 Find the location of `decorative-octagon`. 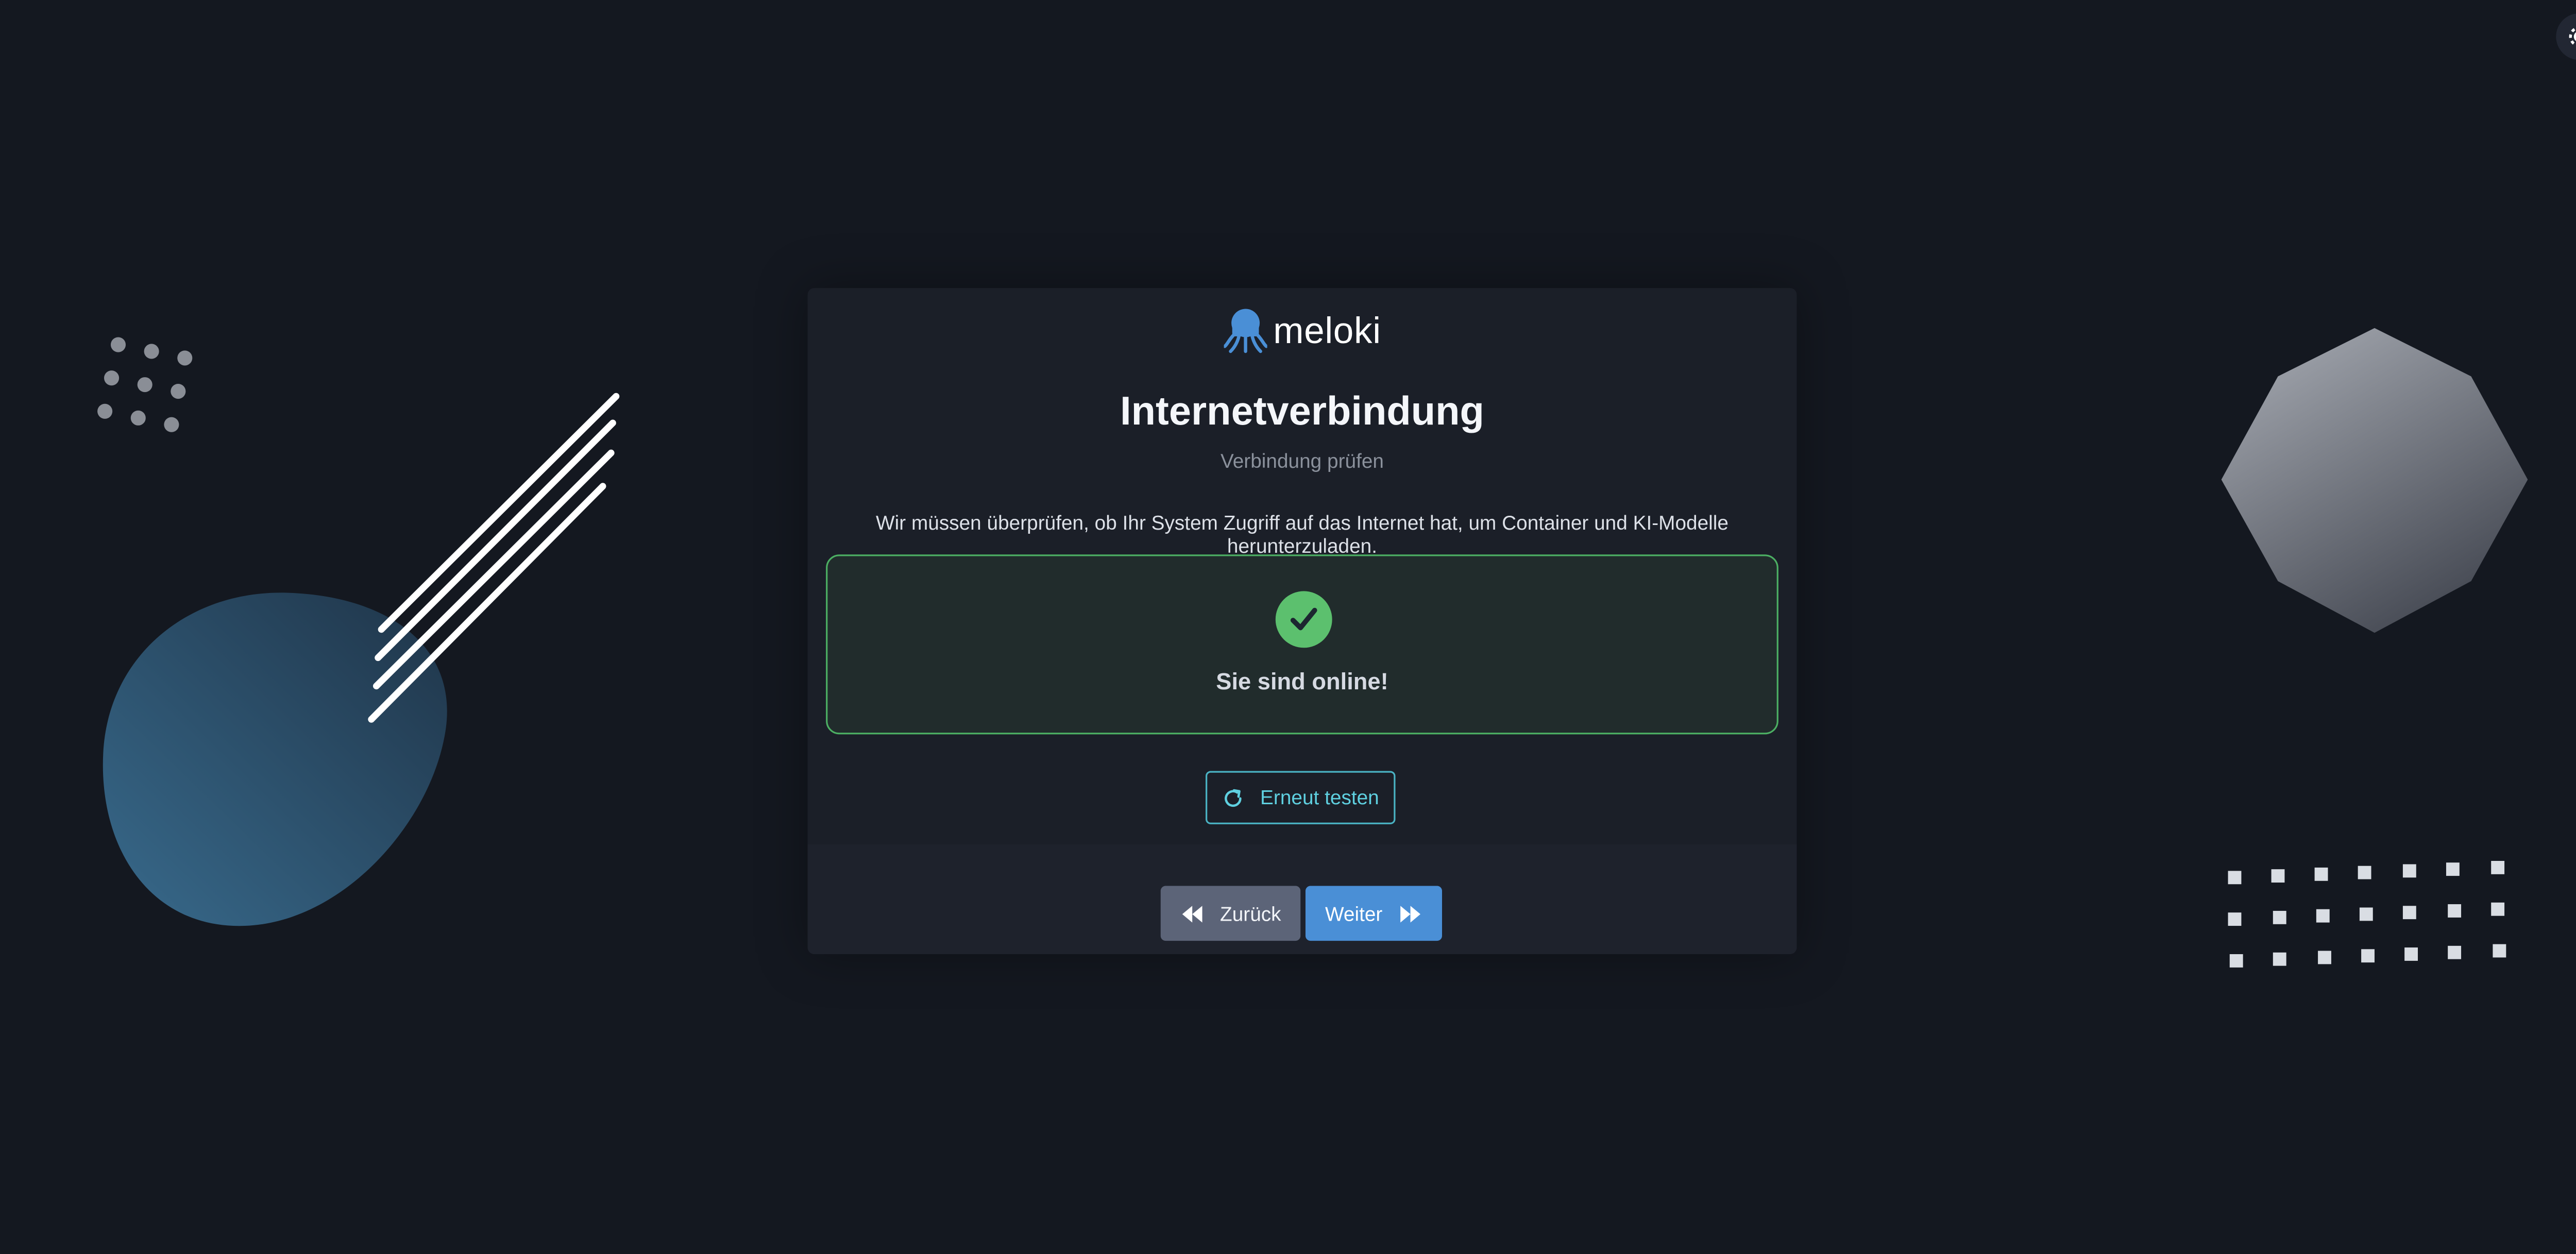

decorative-octagon is located at coordinates (2374, 481).